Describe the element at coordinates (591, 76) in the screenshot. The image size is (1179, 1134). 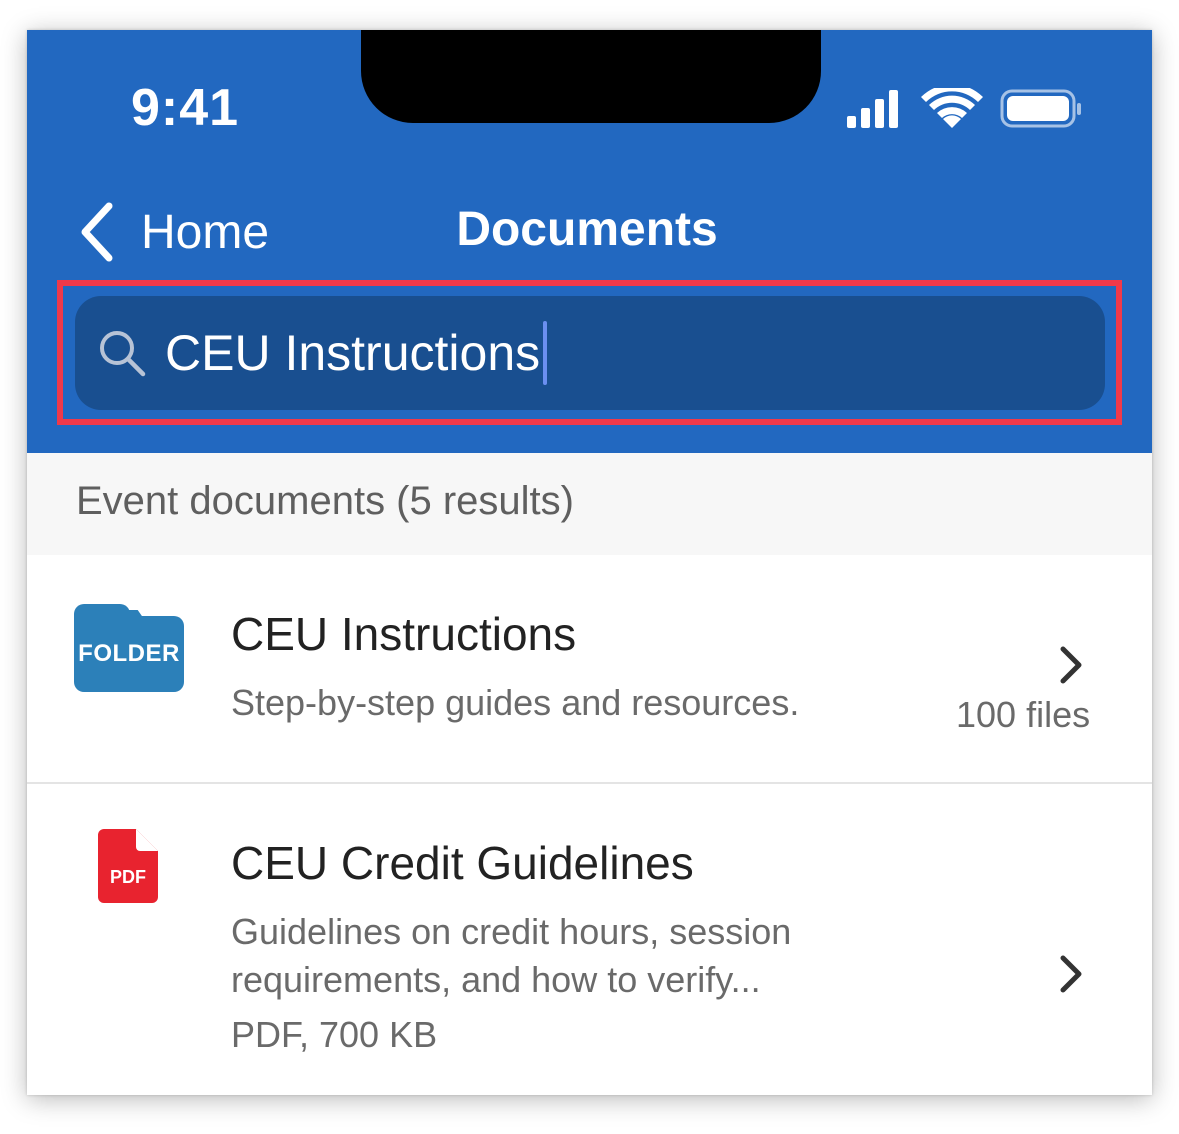
I see `device-notch` at that location.